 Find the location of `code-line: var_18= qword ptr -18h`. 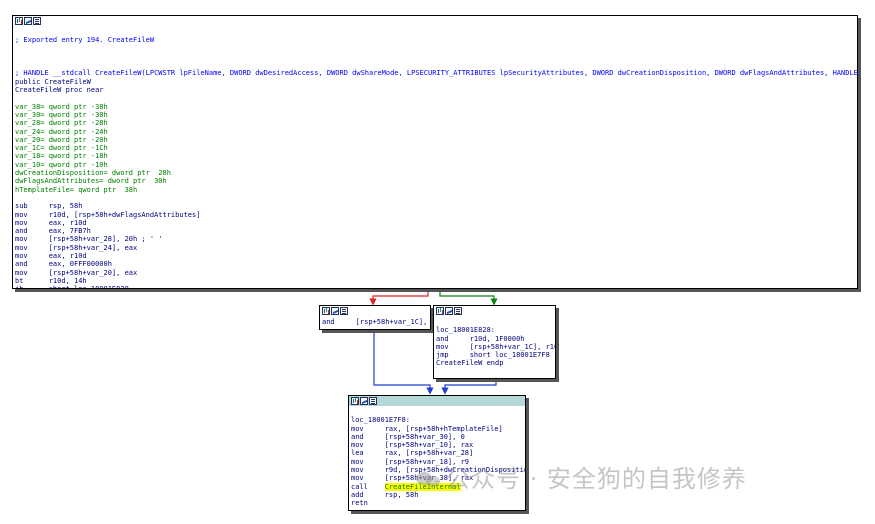

code-line: var_18= qword ptr -18h is located at coordinates (435, 156).